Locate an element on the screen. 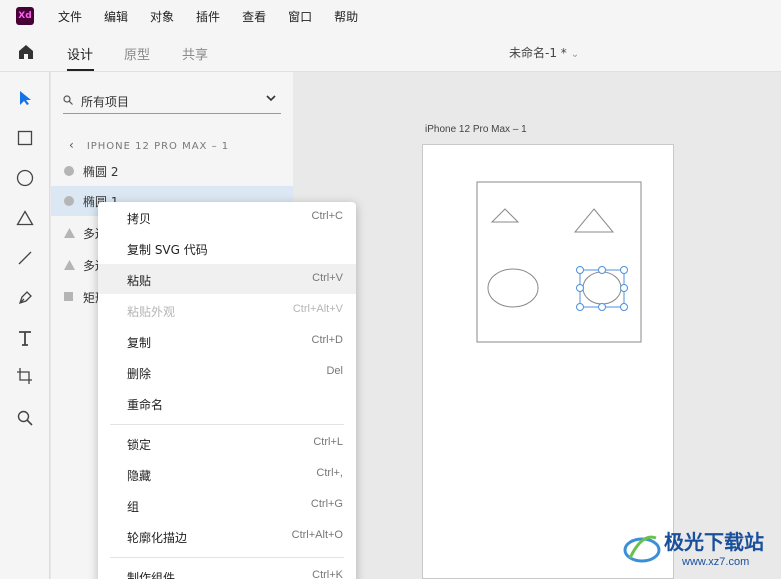  ellipse-shape is located at coordinates (513, 288).